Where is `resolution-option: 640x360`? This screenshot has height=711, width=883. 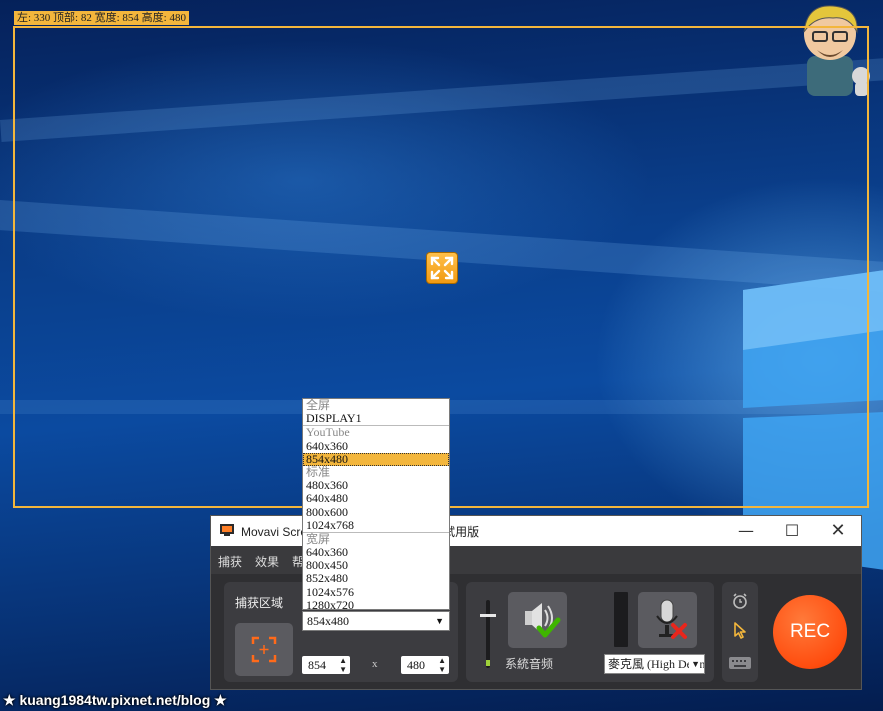 resolution-option: 640x360 is located at coordinates (376, 446).